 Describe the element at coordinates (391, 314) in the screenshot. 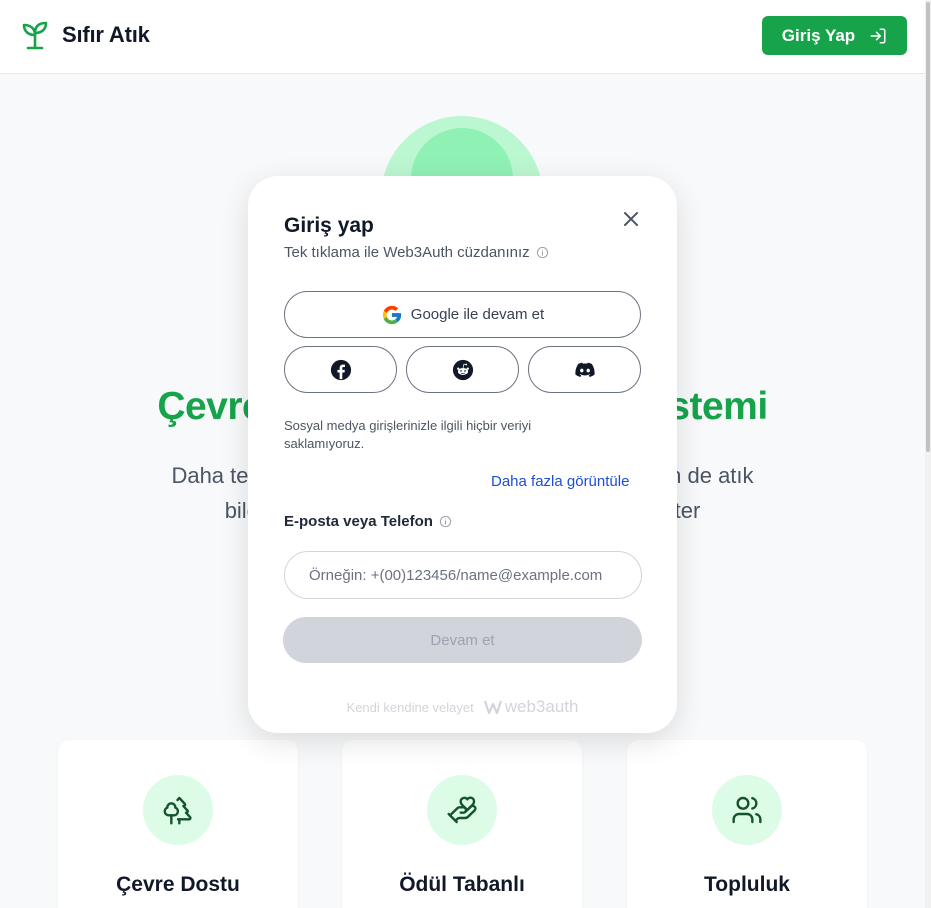

I see `google-icon` at that location.